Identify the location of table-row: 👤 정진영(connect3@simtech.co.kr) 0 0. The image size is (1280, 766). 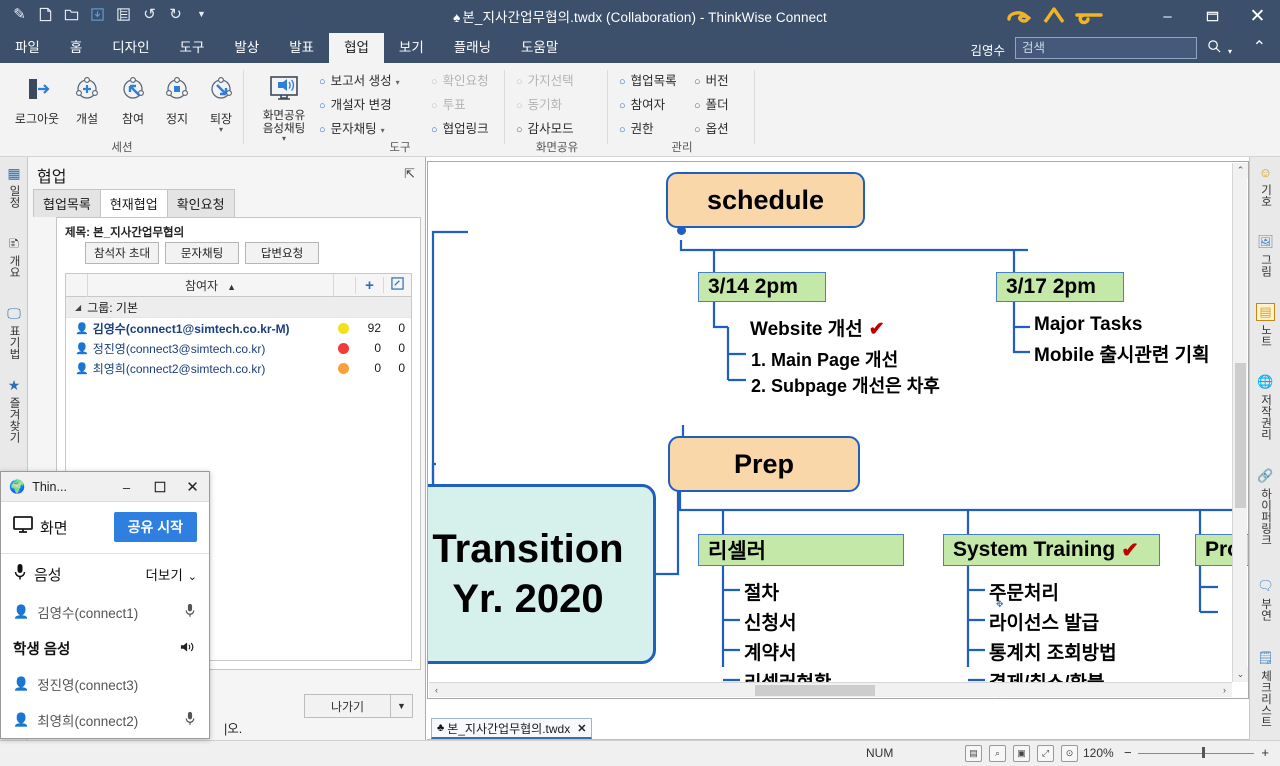
(238, 348).